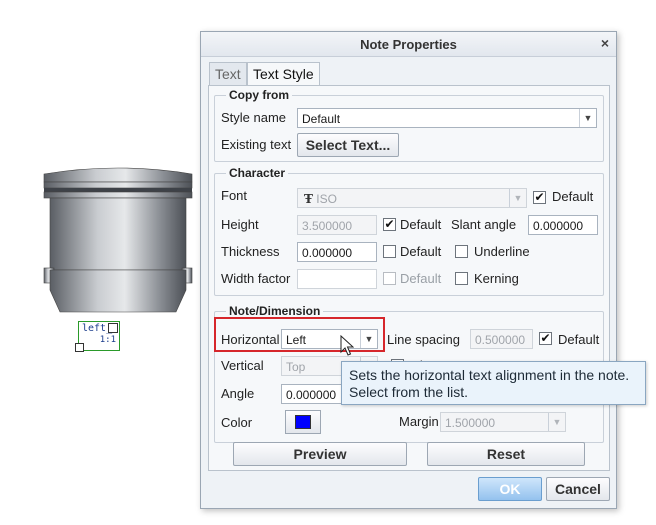 The width and height of the screenshot is (656, 525). What do you see at coordinates (510, 489) in the screenshot?
I see `ok-button: OK` at bounding box center [510, 489].